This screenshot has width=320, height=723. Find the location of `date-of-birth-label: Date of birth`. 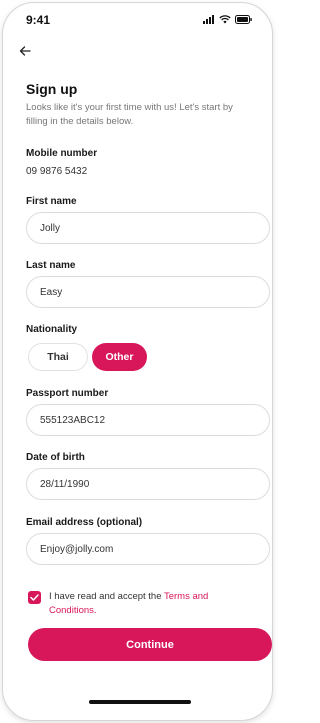

date-of-birth-label: Date of birth is located at coordinates (55, 457).